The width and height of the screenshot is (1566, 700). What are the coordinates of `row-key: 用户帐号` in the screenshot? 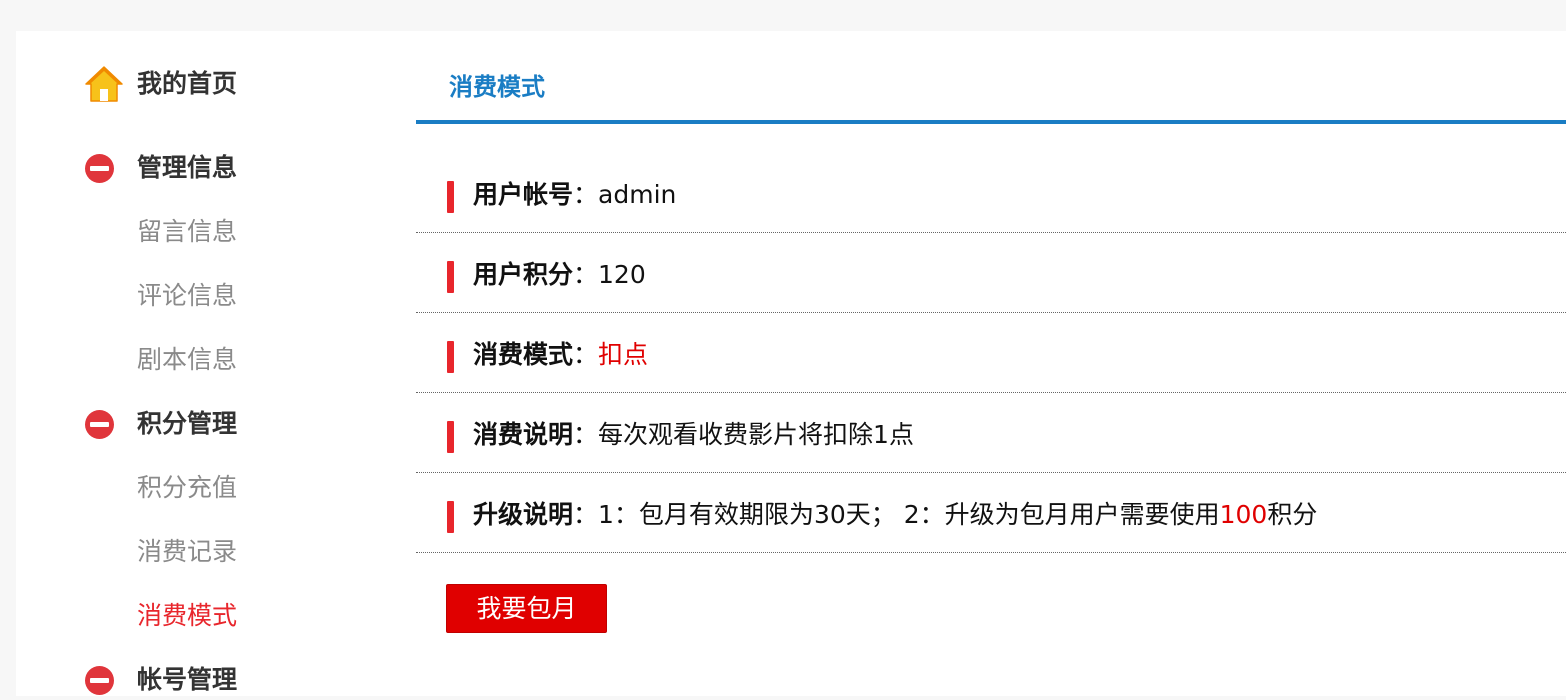 It's located at (523, 194).